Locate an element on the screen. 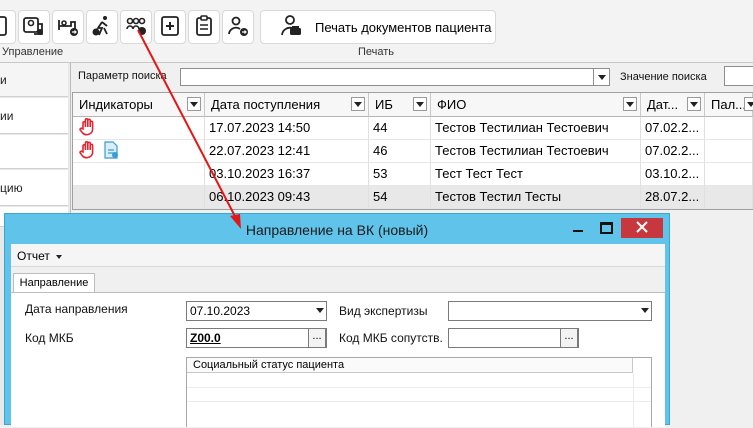 Image resolution: width=753 pixels, height=428 pixels. annotation-arrow is located at coordinates (189, 129).